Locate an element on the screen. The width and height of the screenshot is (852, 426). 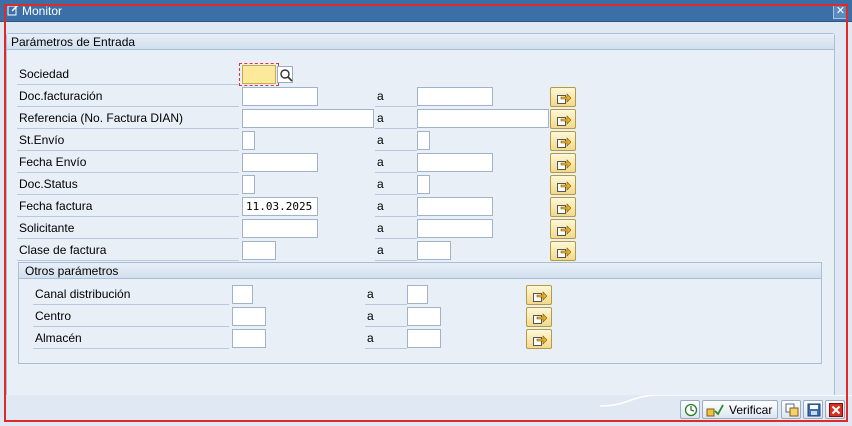
field-row-st-envio: St.Envío a is located at coordinates (417, 141).